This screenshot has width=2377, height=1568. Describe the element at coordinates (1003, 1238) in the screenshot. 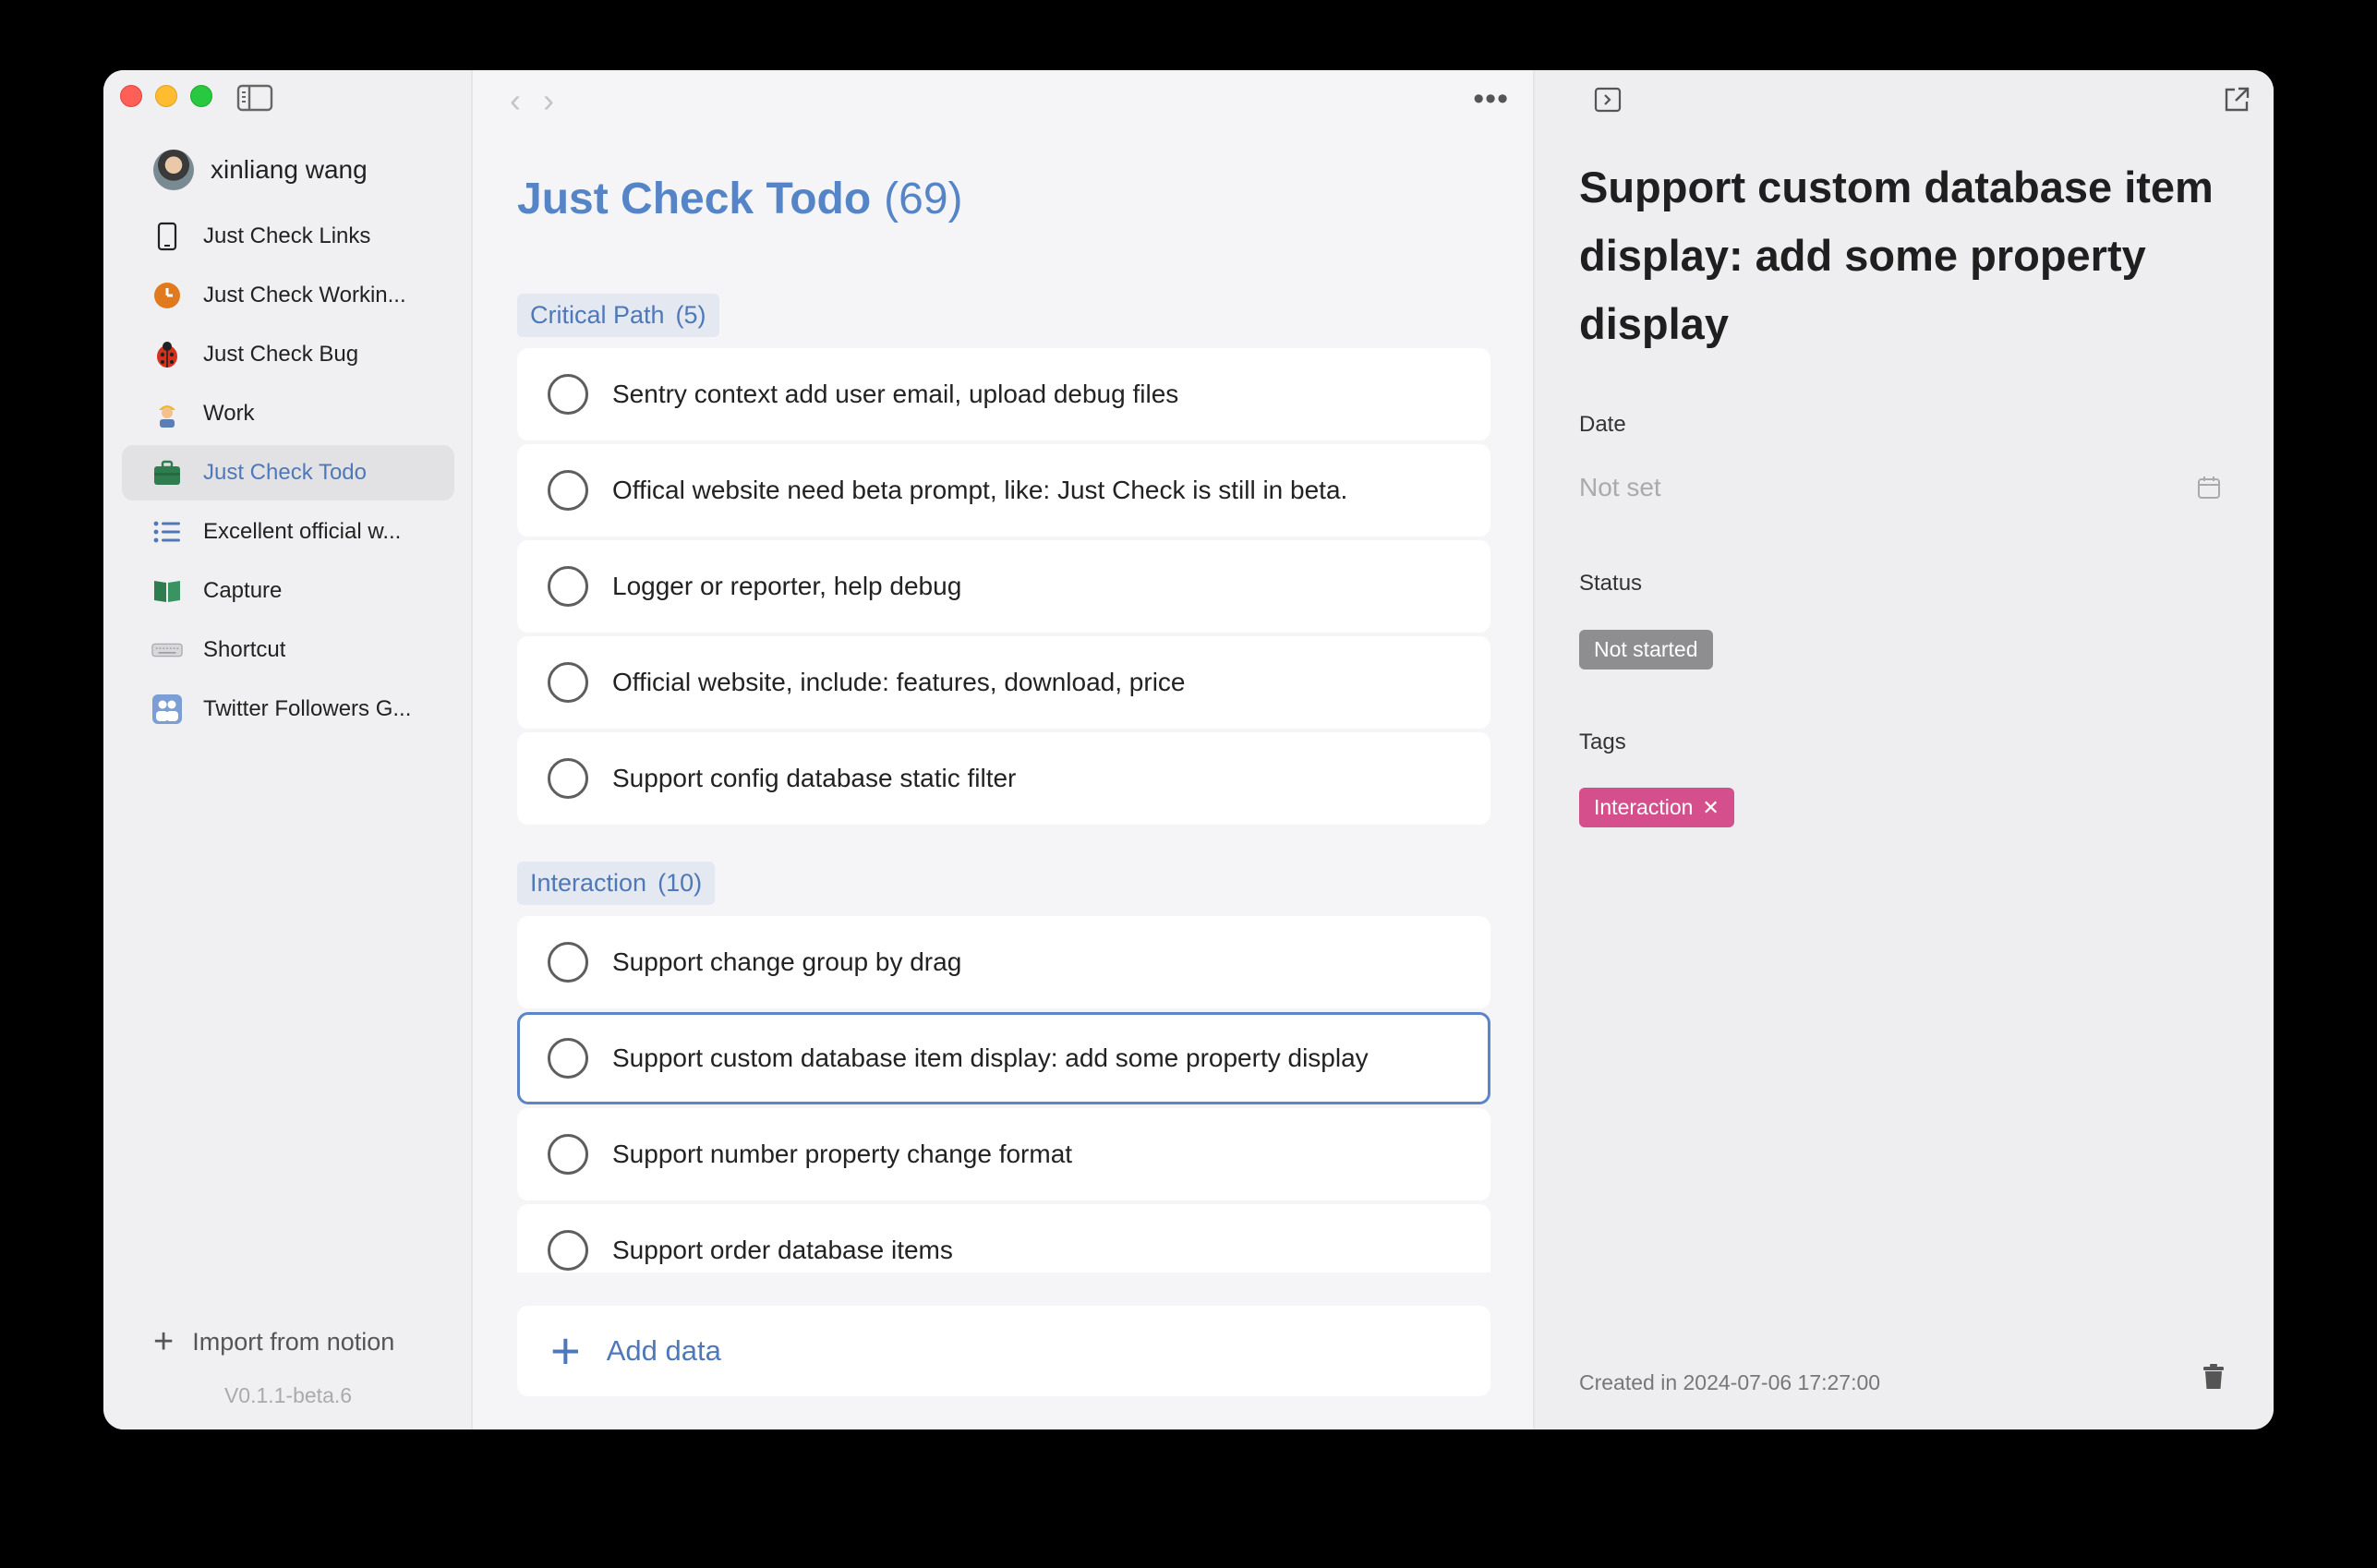

I see `task-item: Support order database items` at that location.